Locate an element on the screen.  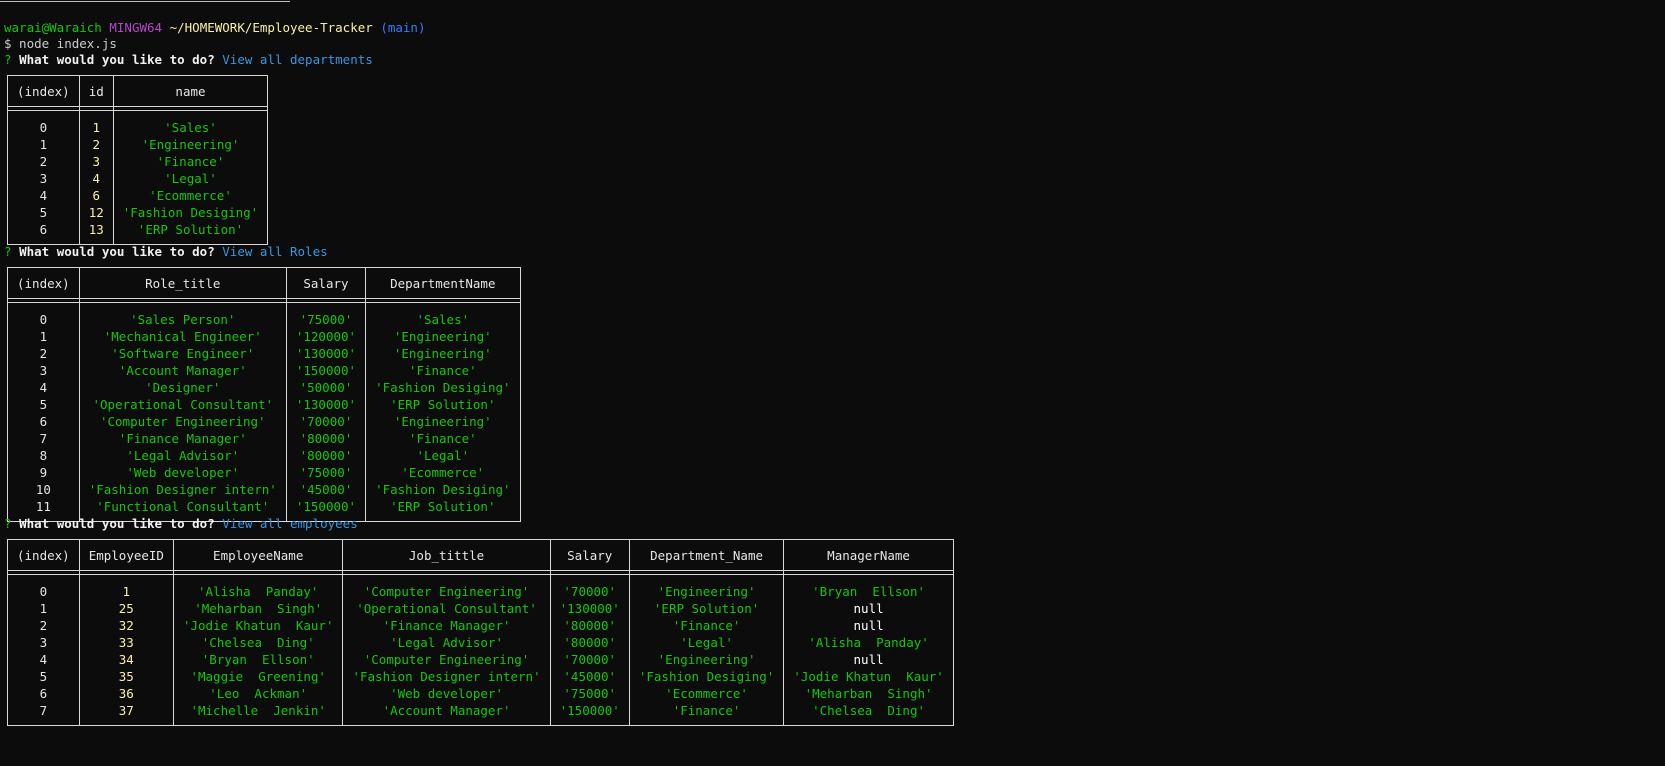
table-row: 0 1 'Sales' is located at coordinates (138, 127).